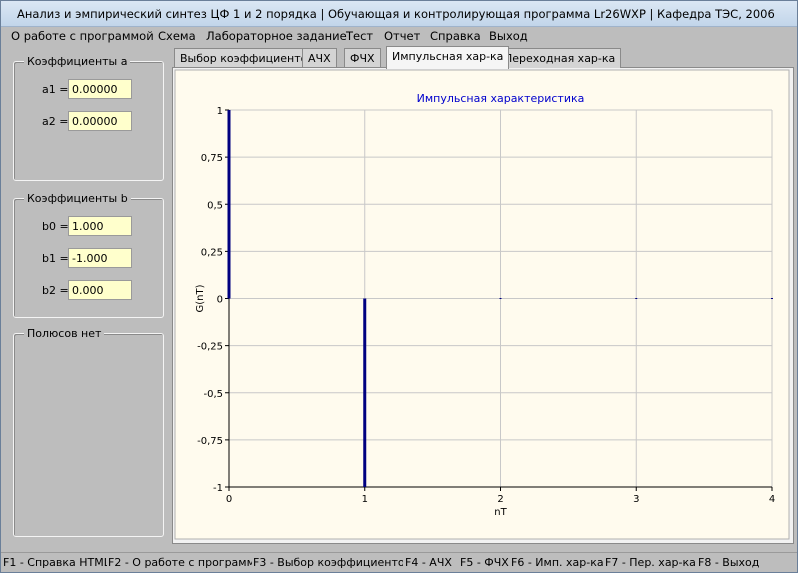 The width and height of the screenshot is (798, 573). I want to click on b1-input, so click(100, 258).